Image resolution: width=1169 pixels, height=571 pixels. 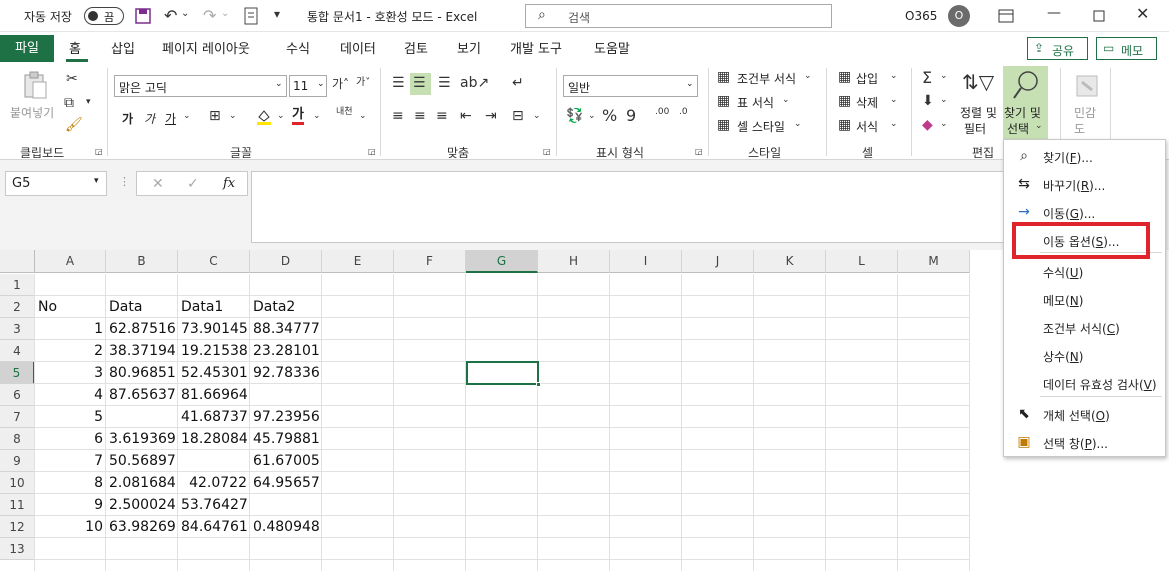 What do you see at coordinates (1099, 16) in the screenshot?
I see `maximize-icon` at bounding box center [1099, 16].